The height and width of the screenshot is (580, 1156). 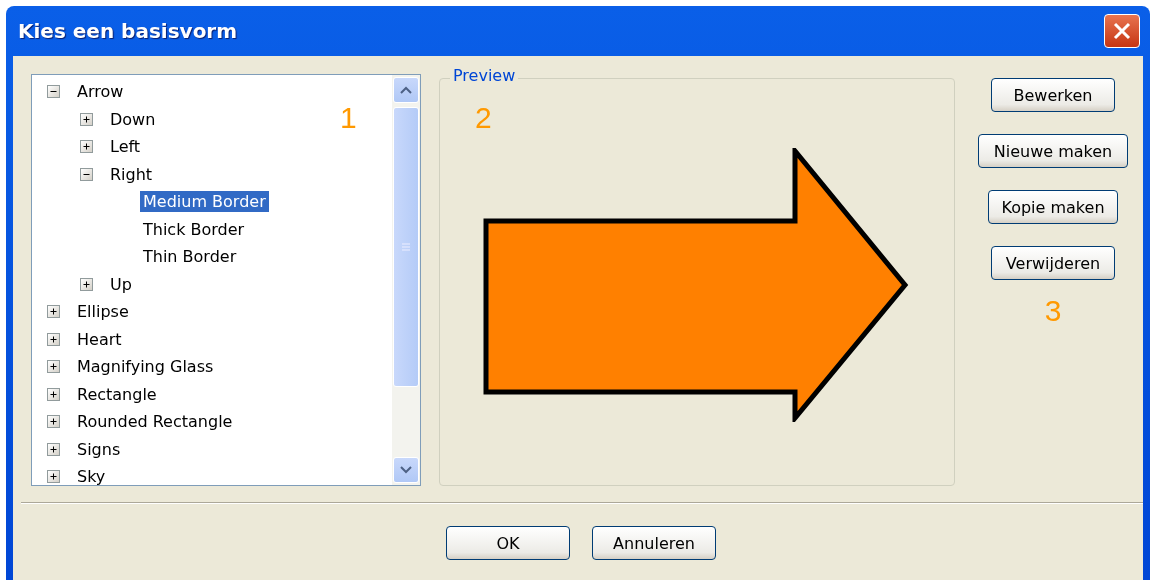 I want to click on action-button: Kopie maken, so click(x=1053, y=207).